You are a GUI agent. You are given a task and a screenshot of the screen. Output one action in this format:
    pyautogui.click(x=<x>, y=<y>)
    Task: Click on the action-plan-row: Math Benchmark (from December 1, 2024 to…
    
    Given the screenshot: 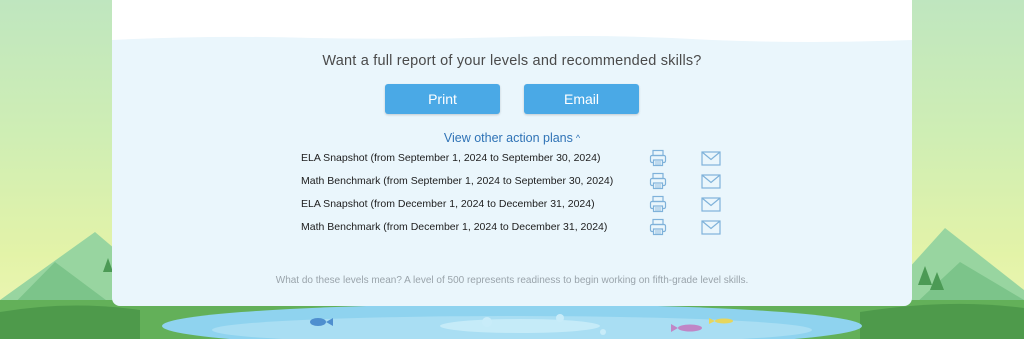 What is the action you would take?
    pyautogui.click(x=516, y=228)
    